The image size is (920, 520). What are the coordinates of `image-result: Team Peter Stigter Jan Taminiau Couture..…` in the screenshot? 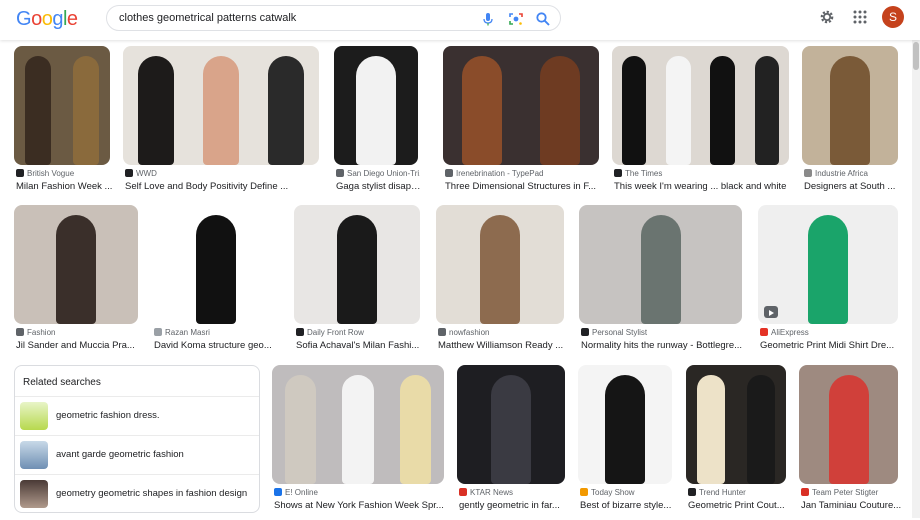 It's located at (850, 442).